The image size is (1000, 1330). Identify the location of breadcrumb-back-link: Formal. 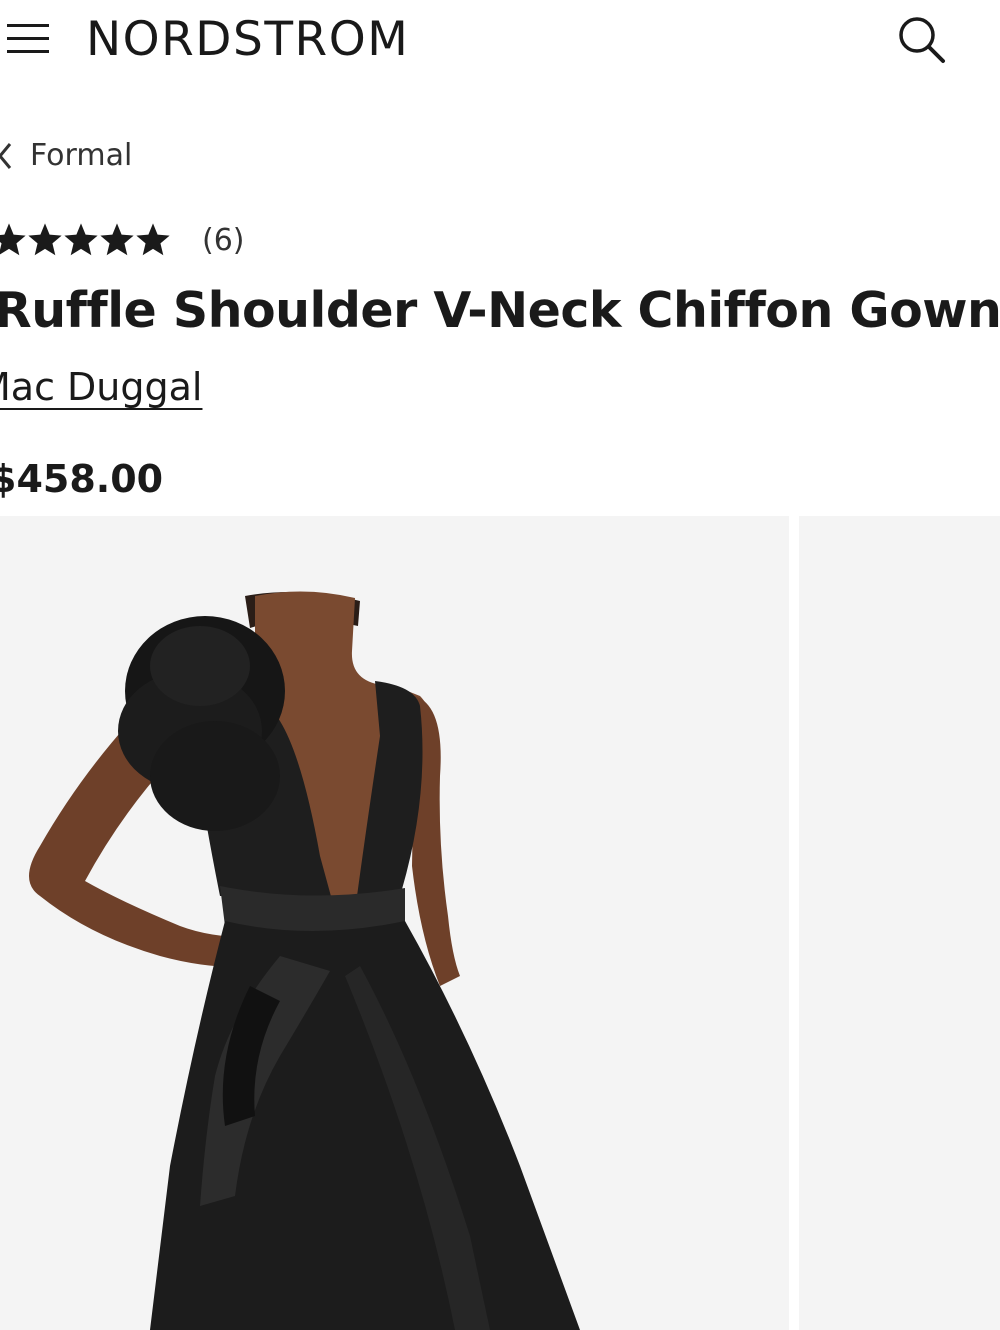
(66, 156).